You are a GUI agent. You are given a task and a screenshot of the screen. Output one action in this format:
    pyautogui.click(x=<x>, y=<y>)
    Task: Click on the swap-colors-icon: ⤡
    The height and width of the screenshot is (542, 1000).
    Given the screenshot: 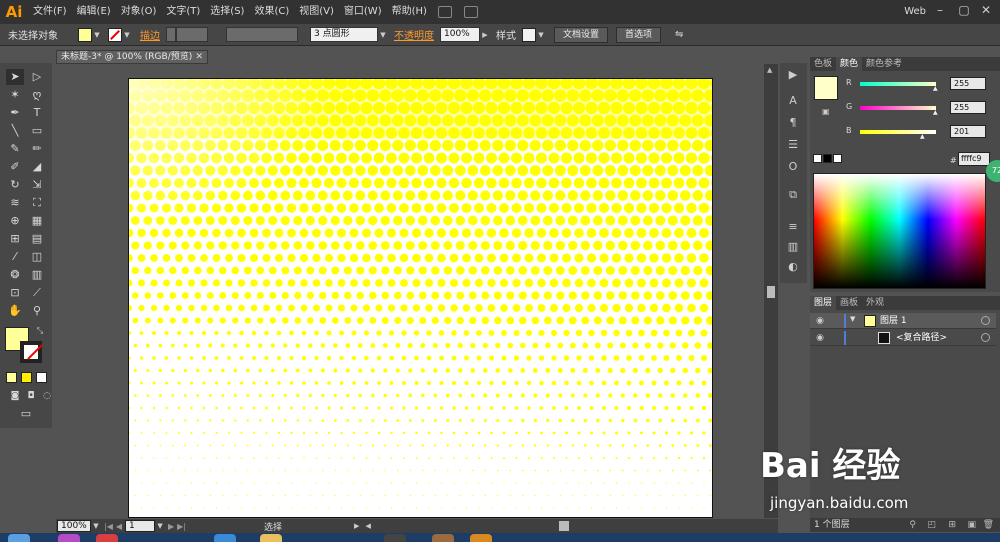 What is the action you would take?
    pyautogui.click(x=40, y=331)
    